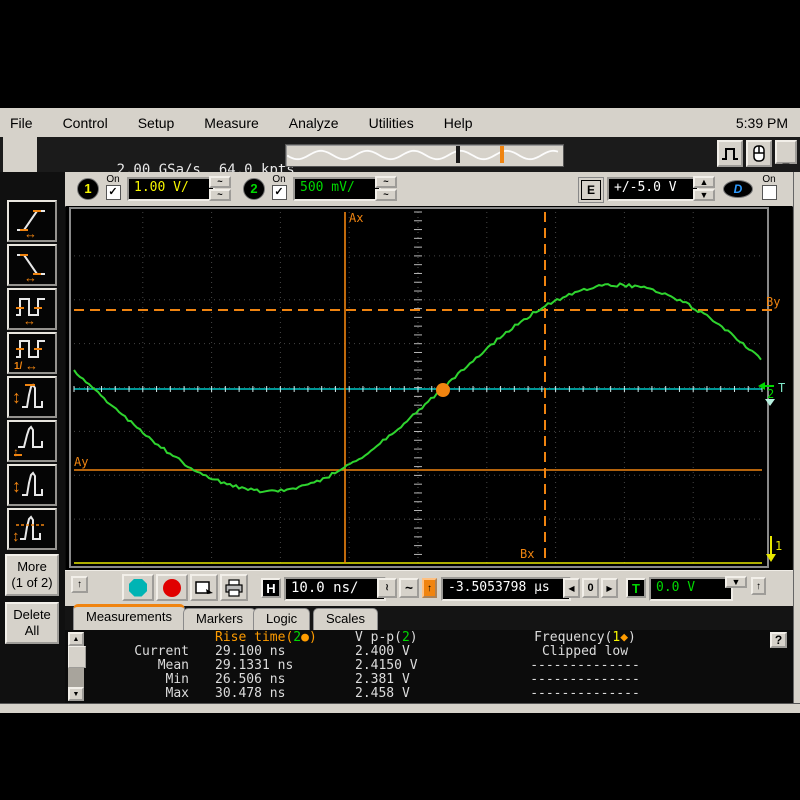  I want to click on measure-vamplitude-button: ↕, so click(32, 485).